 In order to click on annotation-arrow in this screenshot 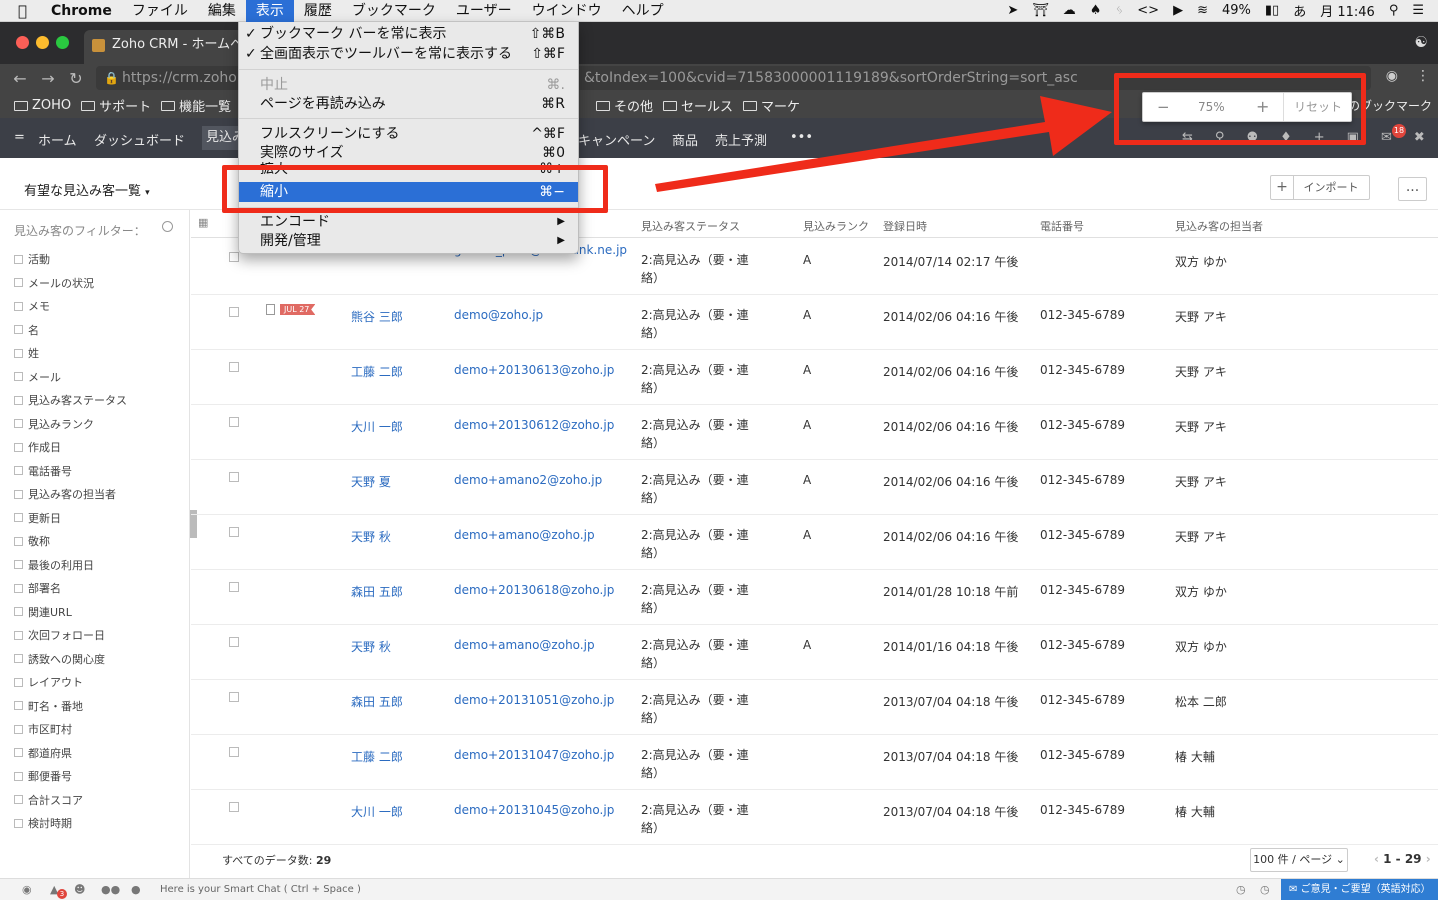, I will do `click(883, 144)`.